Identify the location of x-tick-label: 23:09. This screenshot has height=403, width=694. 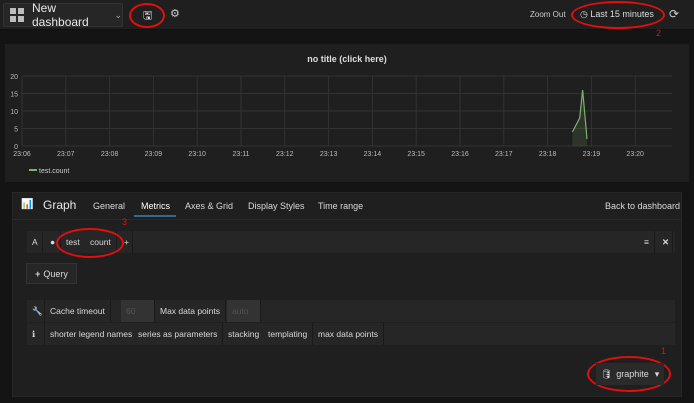
(154, 154).